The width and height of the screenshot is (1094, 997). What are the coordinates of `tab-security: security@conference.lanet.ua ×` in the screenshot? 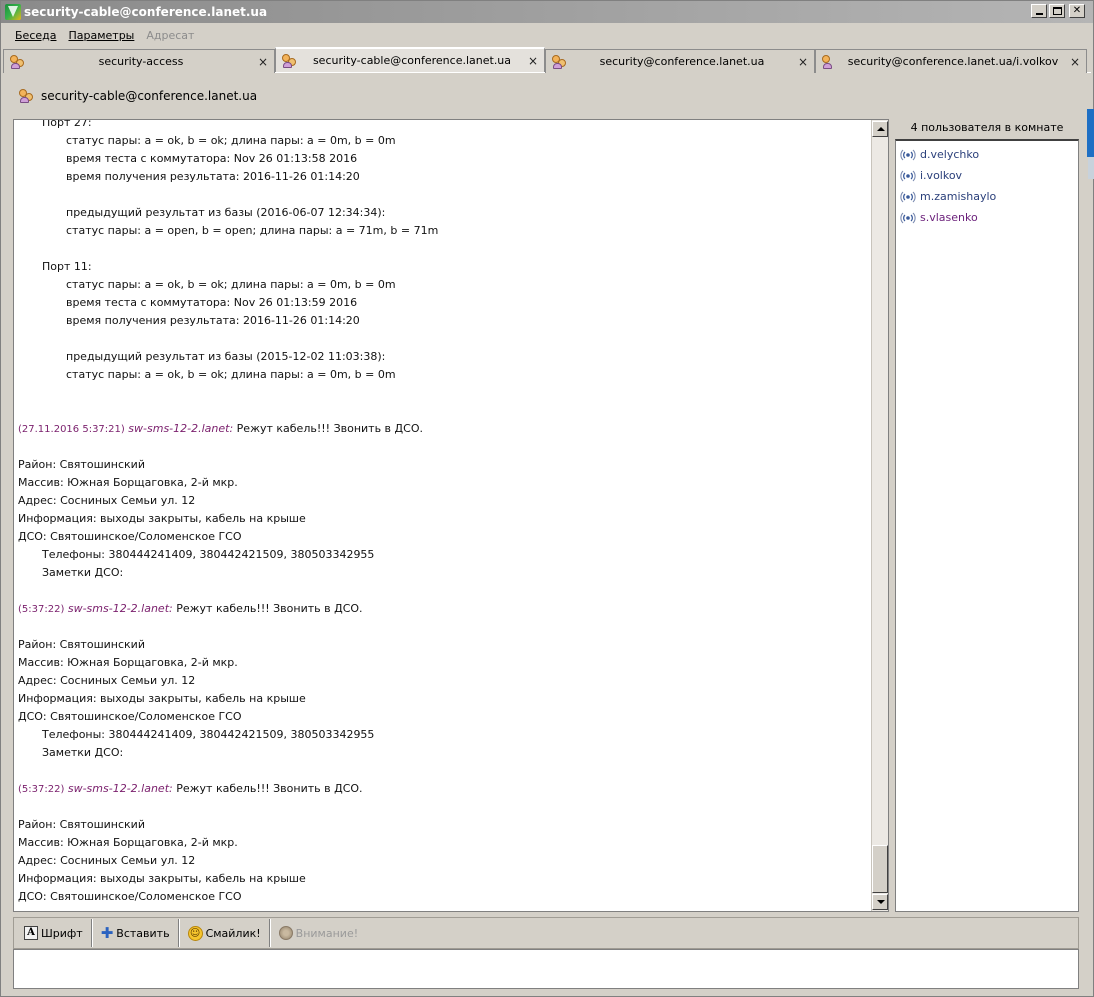 It's located at (680, 61).